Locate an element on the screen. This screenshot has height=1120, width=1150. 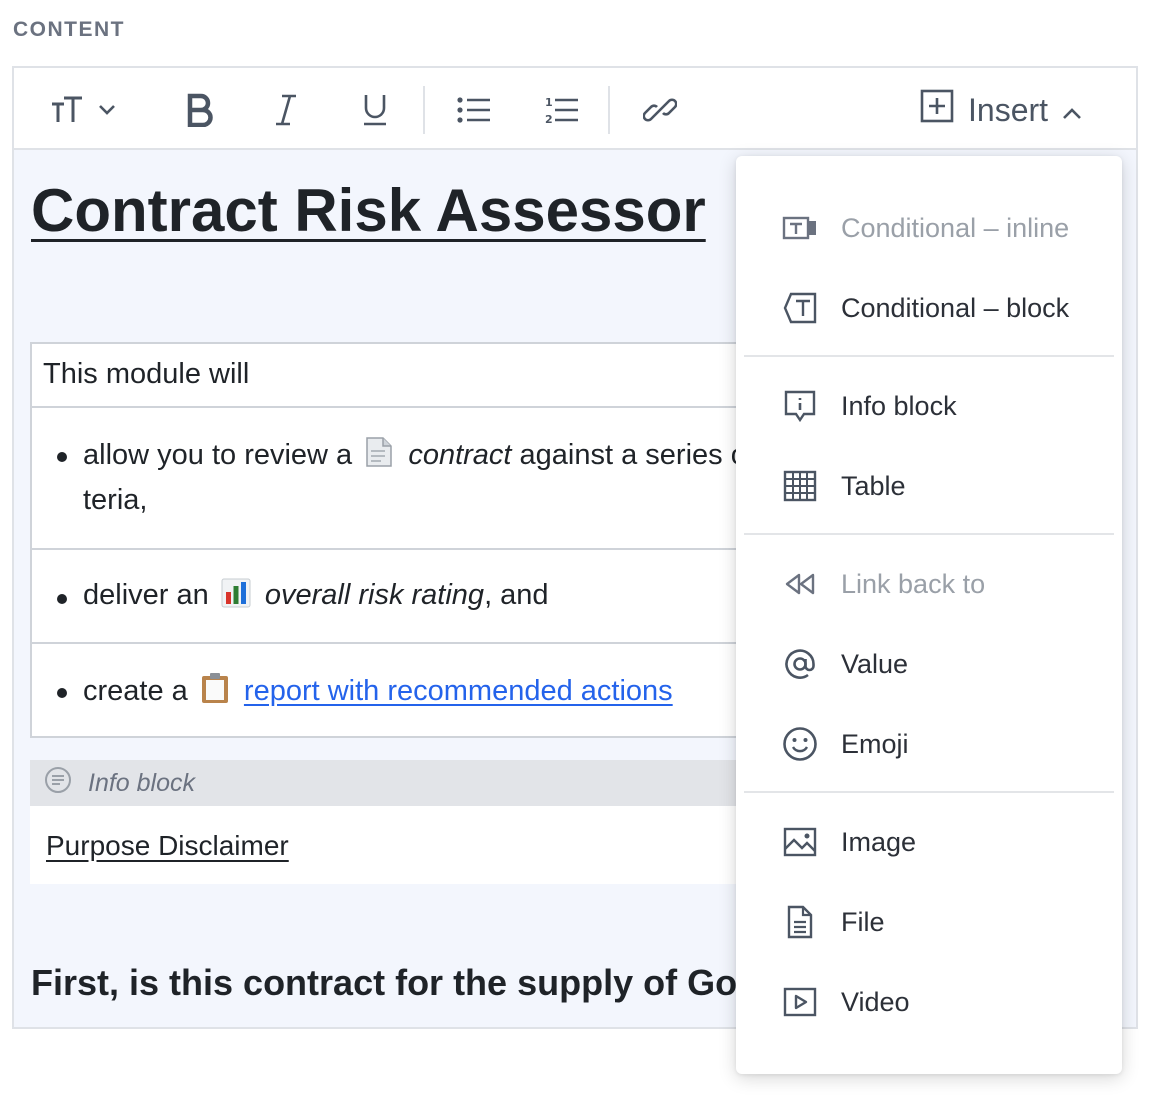
chevron-down-icon is located at coordinates (107, 110).